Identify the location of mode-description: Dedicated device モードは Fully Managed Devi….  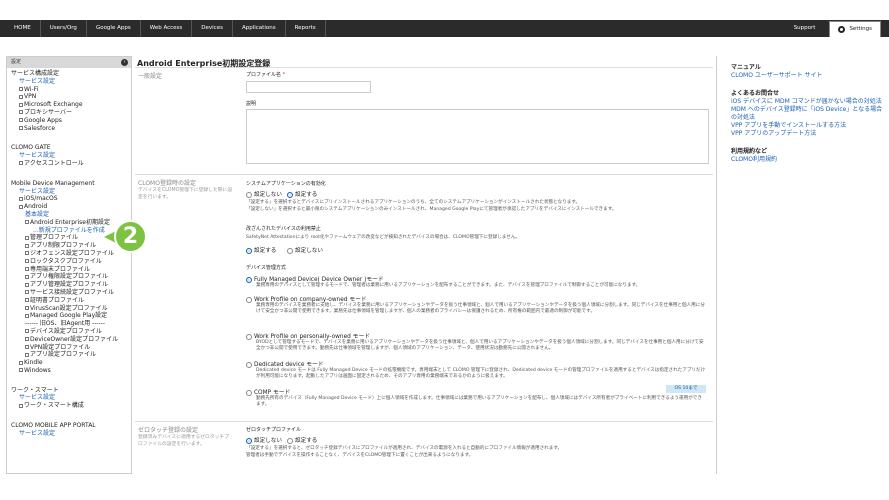
(481, 374).